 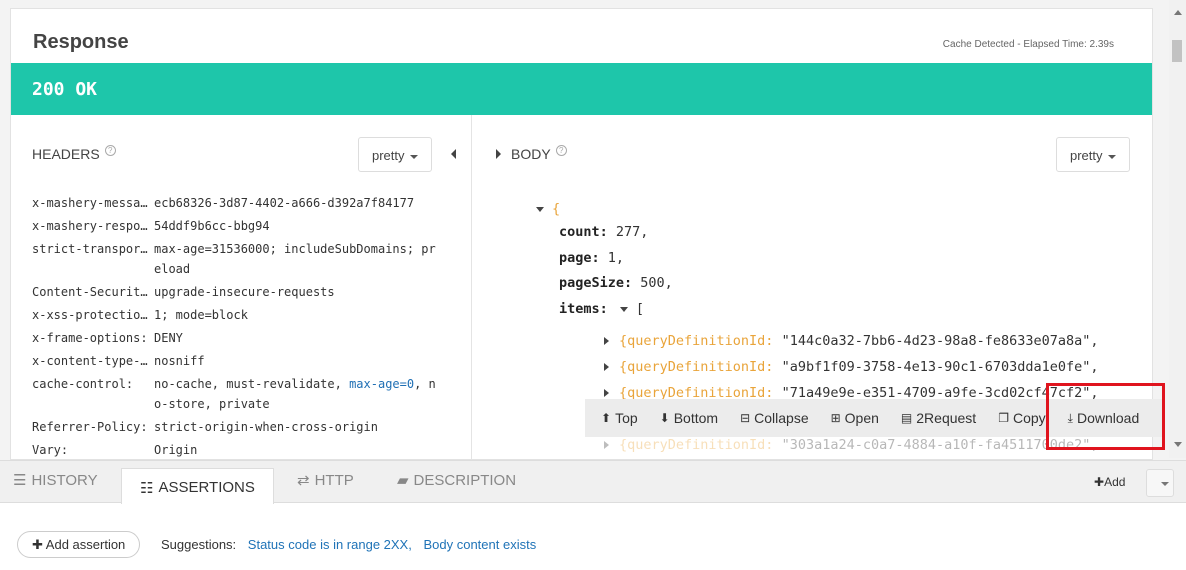 I want to click on document-icon: ▤, so click(x=906, y=418).